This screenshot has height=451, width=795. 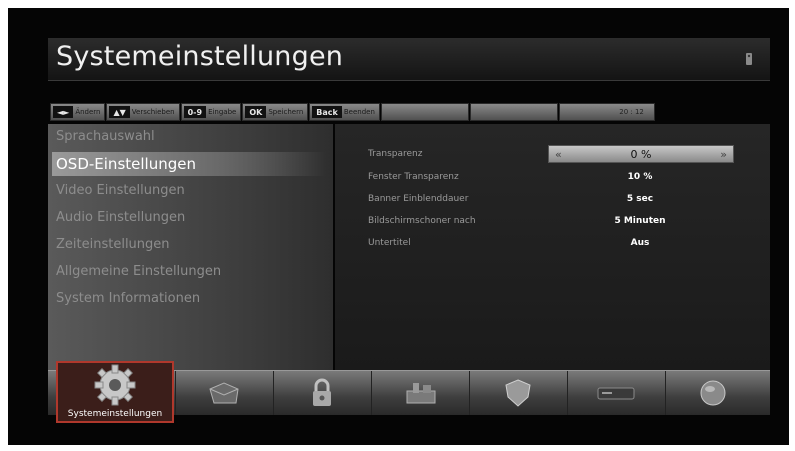 What do you see at coordinates (395, 154) in the screenshot?
I see `setting-label-transparency: Transparenz` at bounding box center [395, 154].